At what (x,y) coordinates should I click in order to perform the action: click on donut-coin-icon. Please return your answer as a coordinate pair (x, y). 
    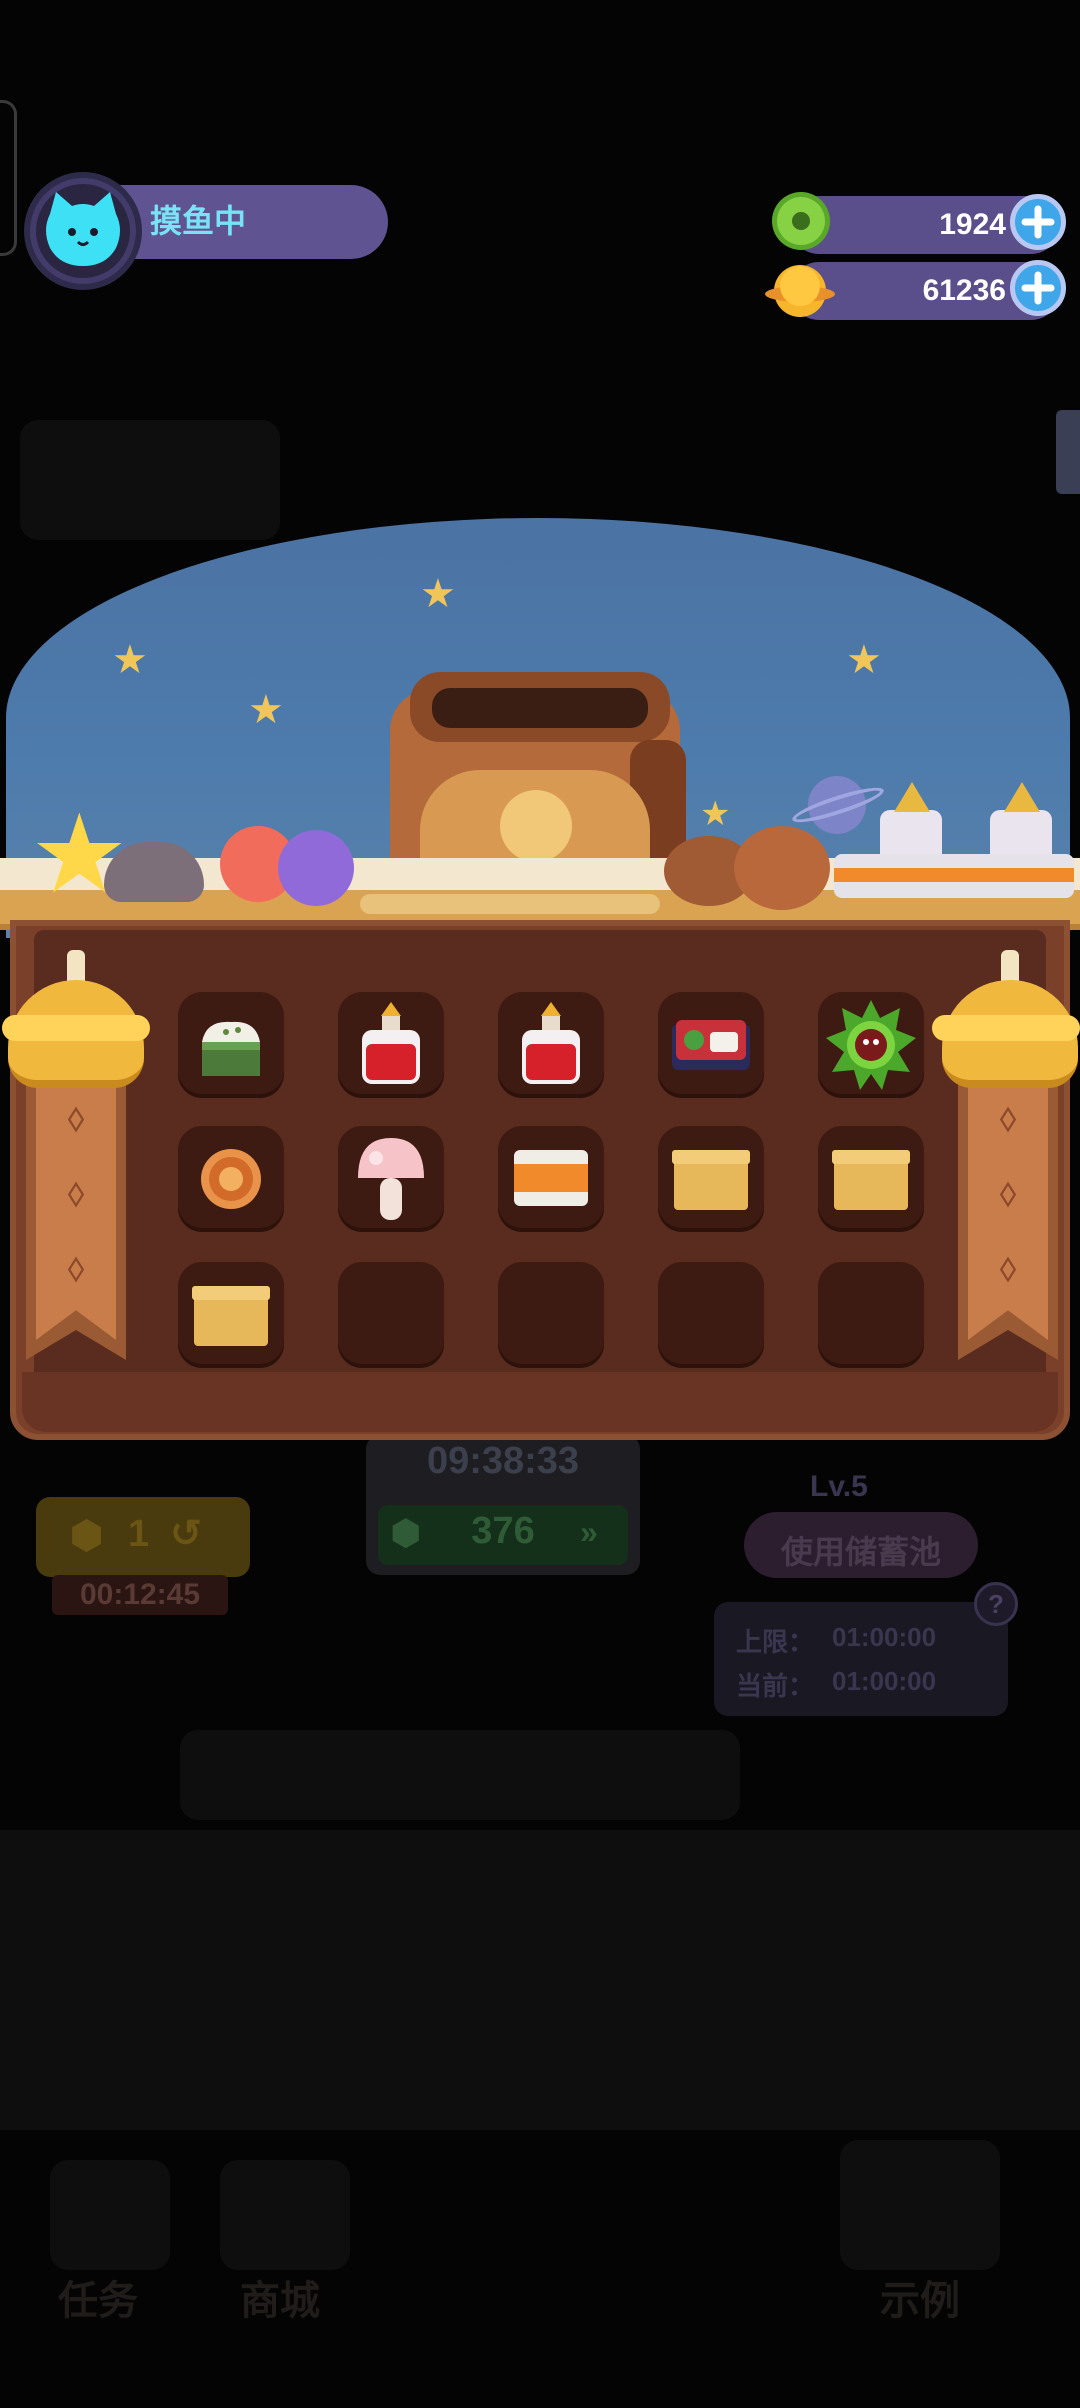
    Looking at the image, I should click on (801, 221).